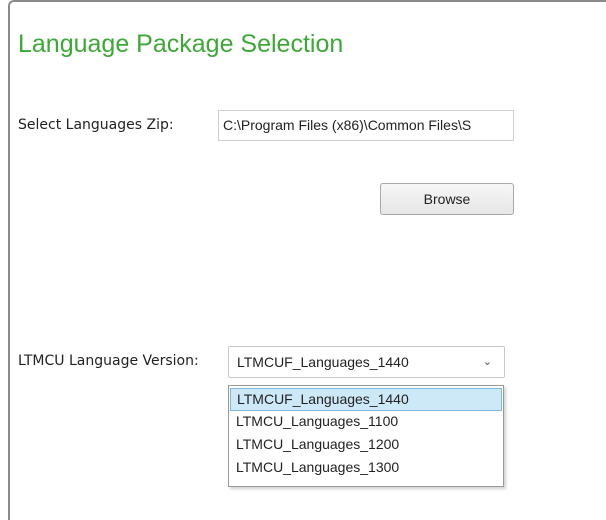  Describe the element at coordinates (108, 361) in the screenshot. I see `language-version-label: LTMCU Language Version:` at that location.